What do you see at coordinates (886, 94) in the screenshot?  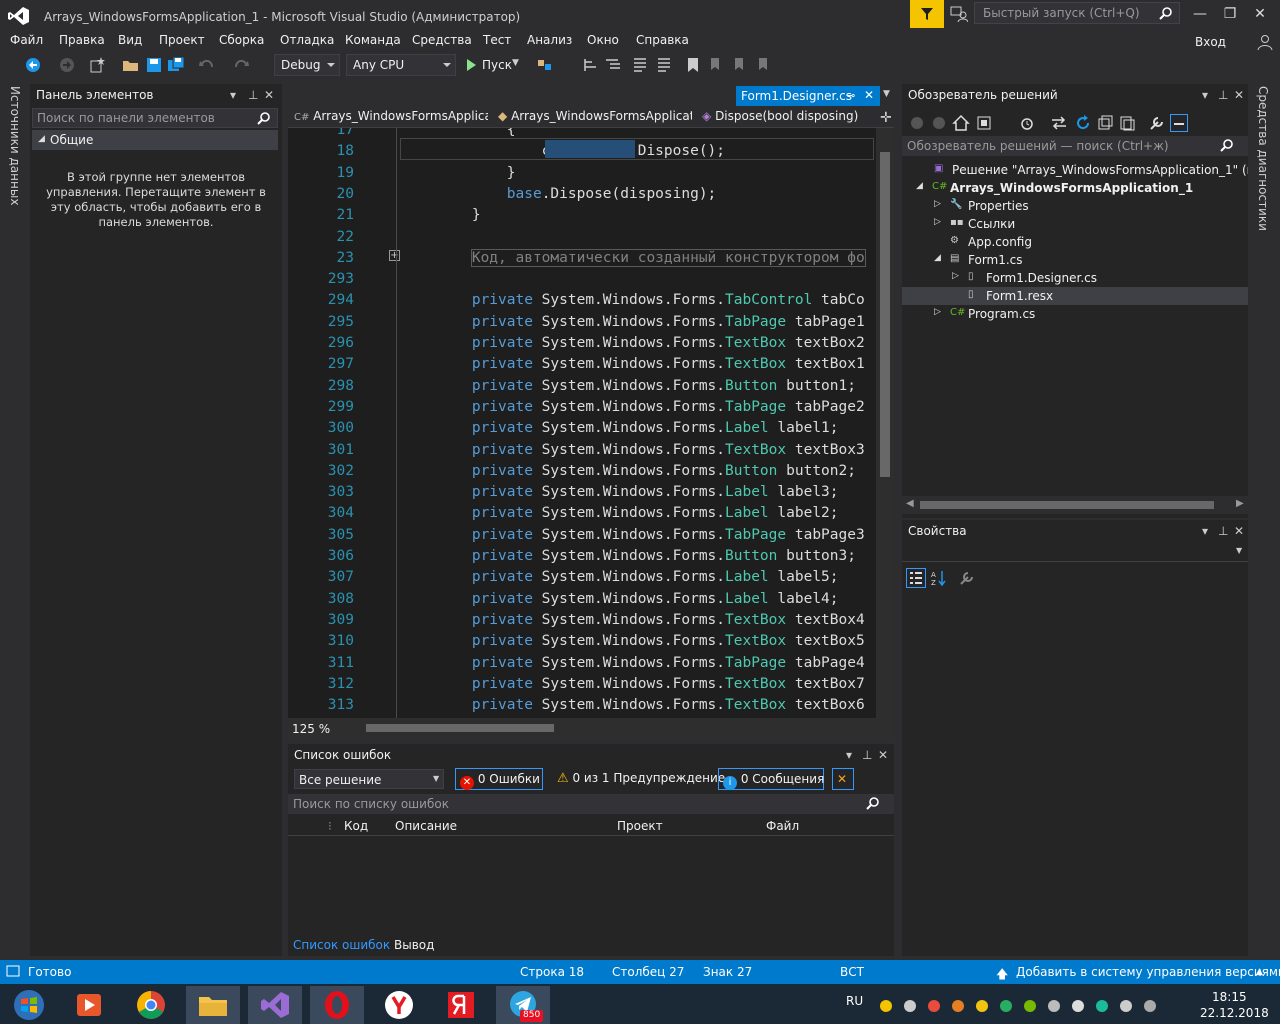 I see `tab-list-dropdown-icon: ▼` at bounding box center [886, 94].